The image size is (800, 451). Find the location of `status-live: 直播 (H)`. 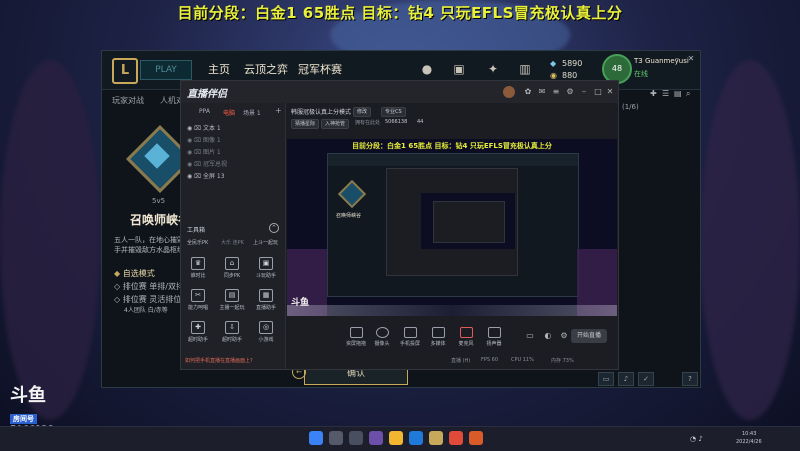

status-live: 直播 (H) is located at coordinates (461, 361).